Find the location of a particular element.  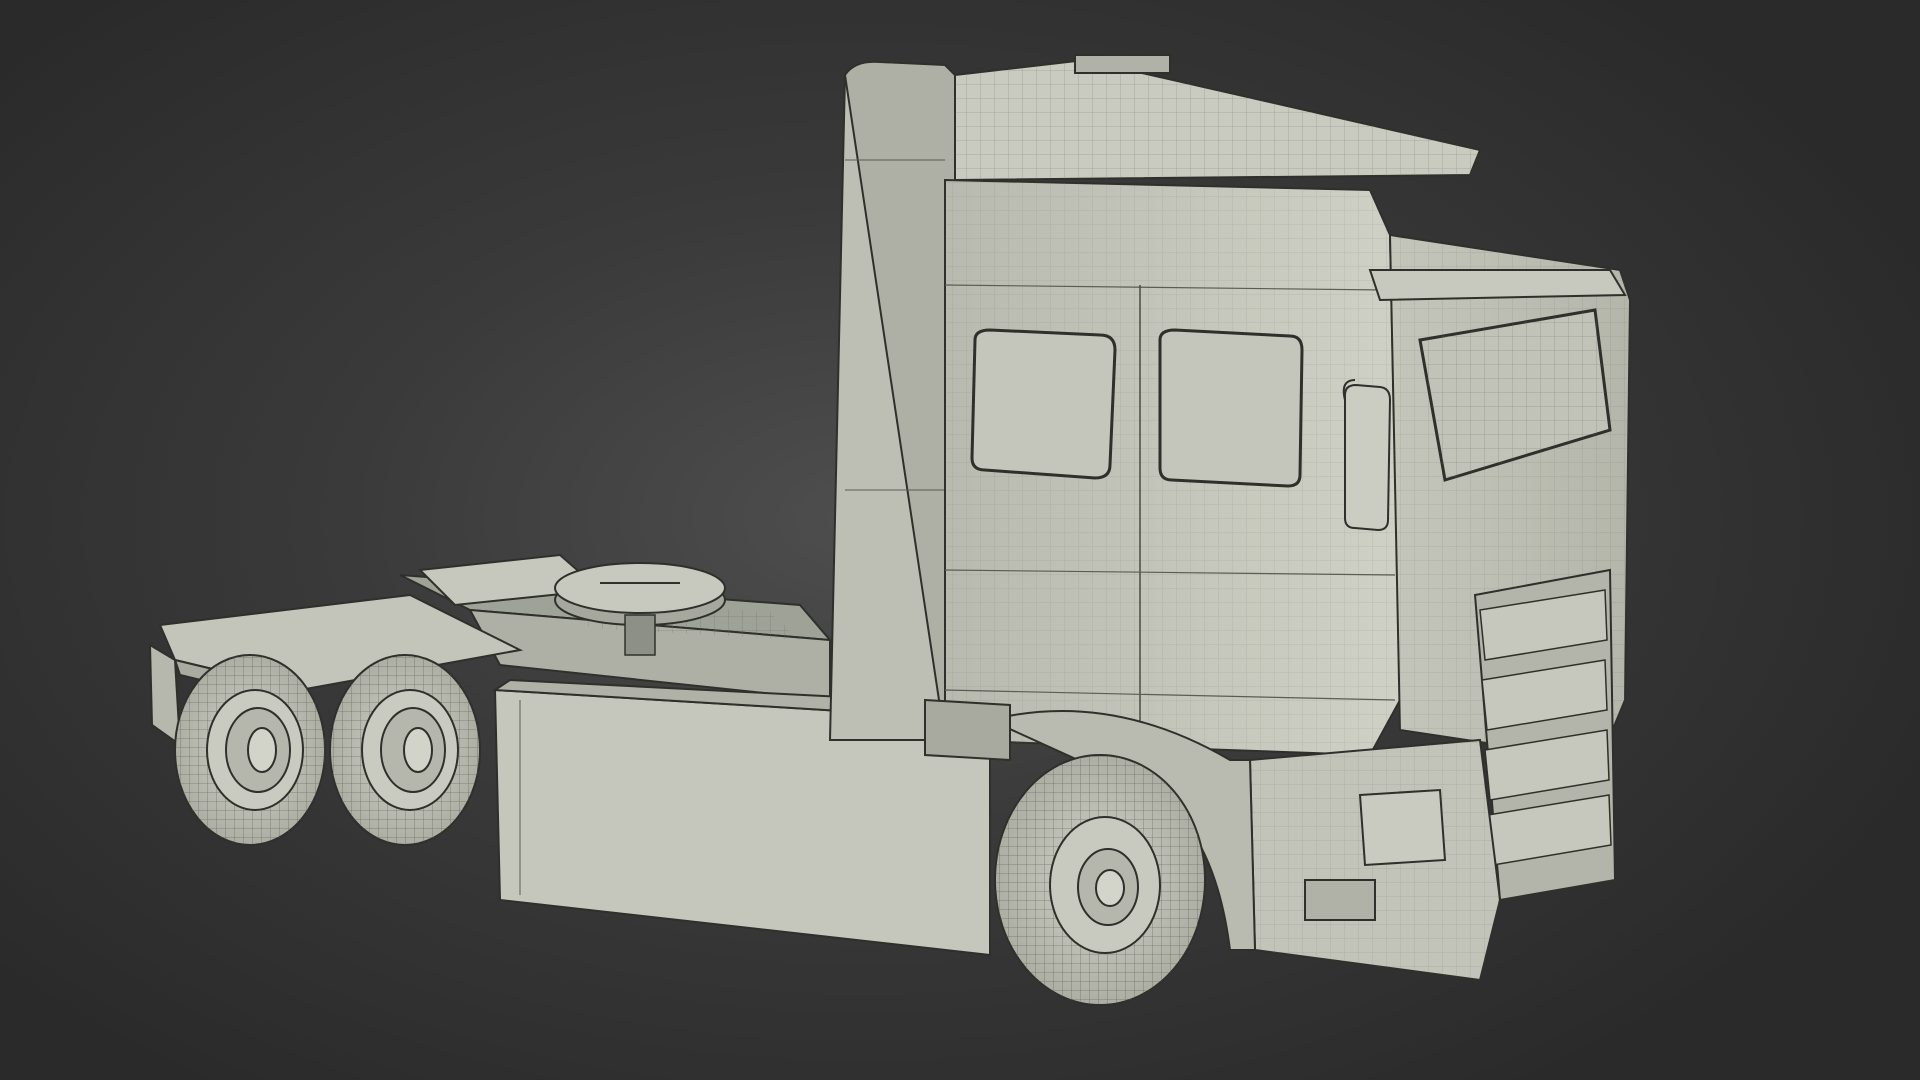

rear-tire-right is located at coordinates (405, 750).